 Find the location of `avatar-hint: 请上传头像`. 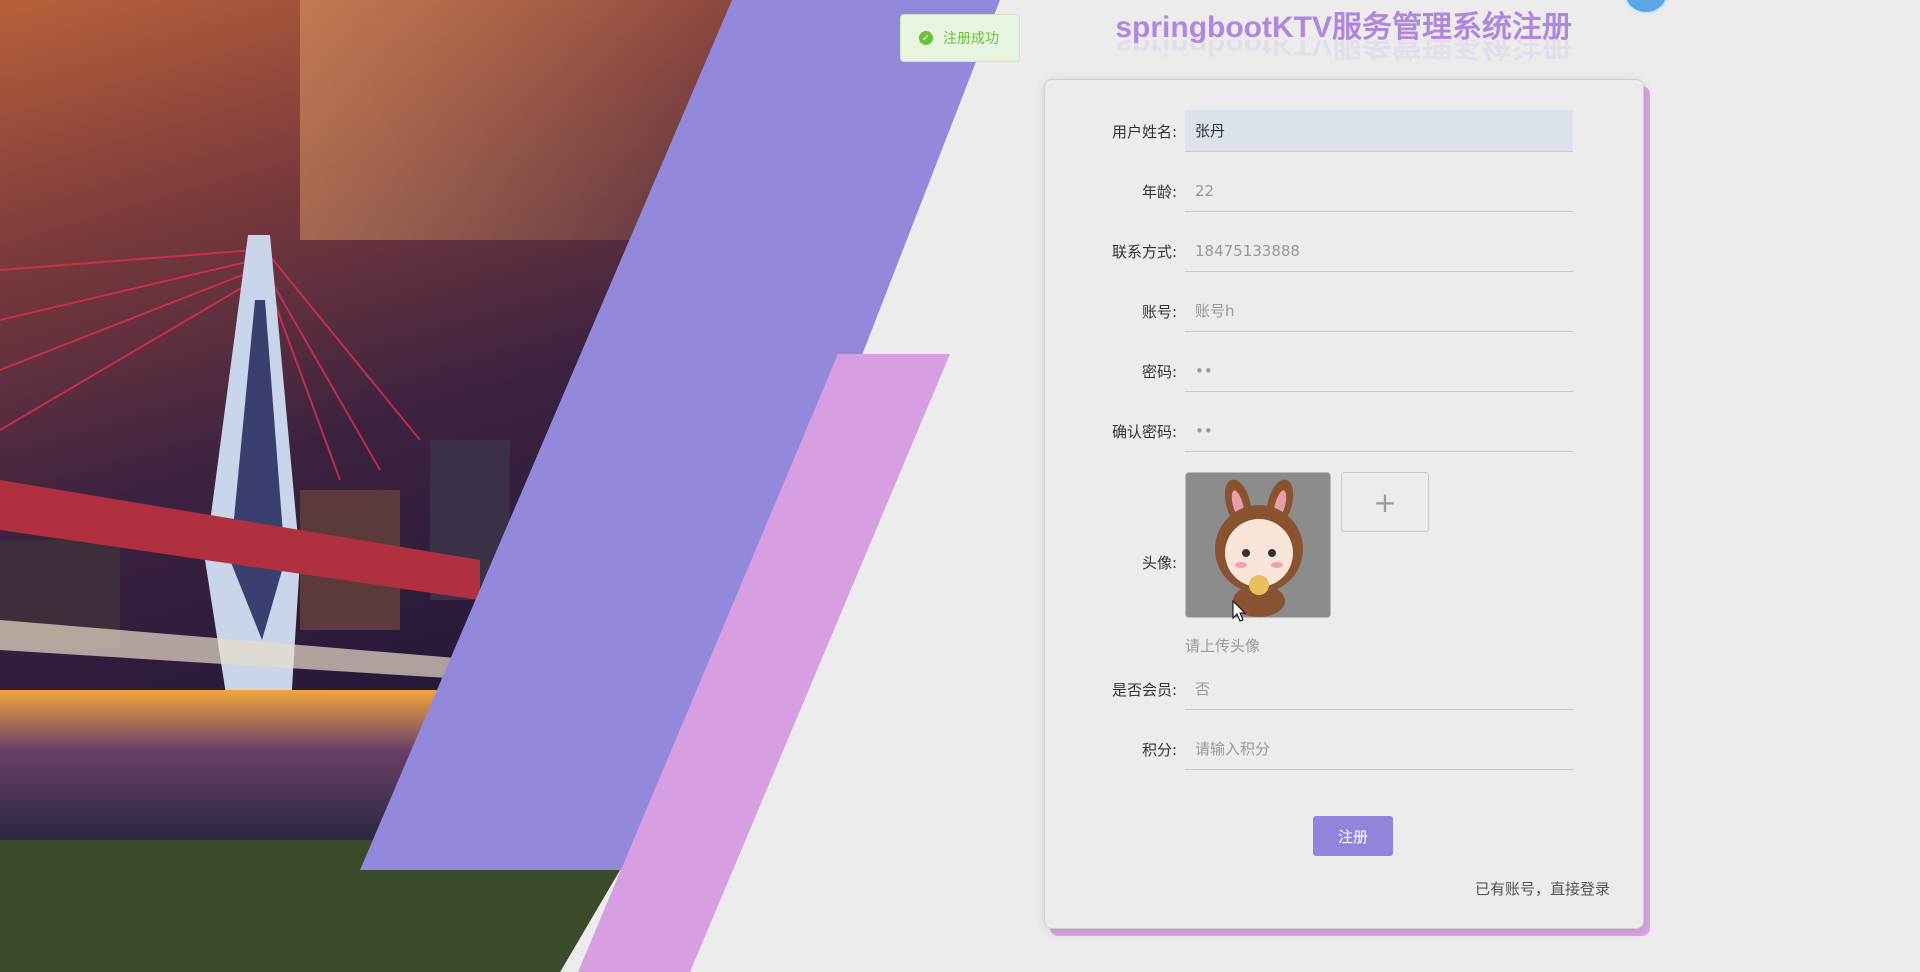

avatar-hint: 请上传头像 is located at coordinates (1223, 646).